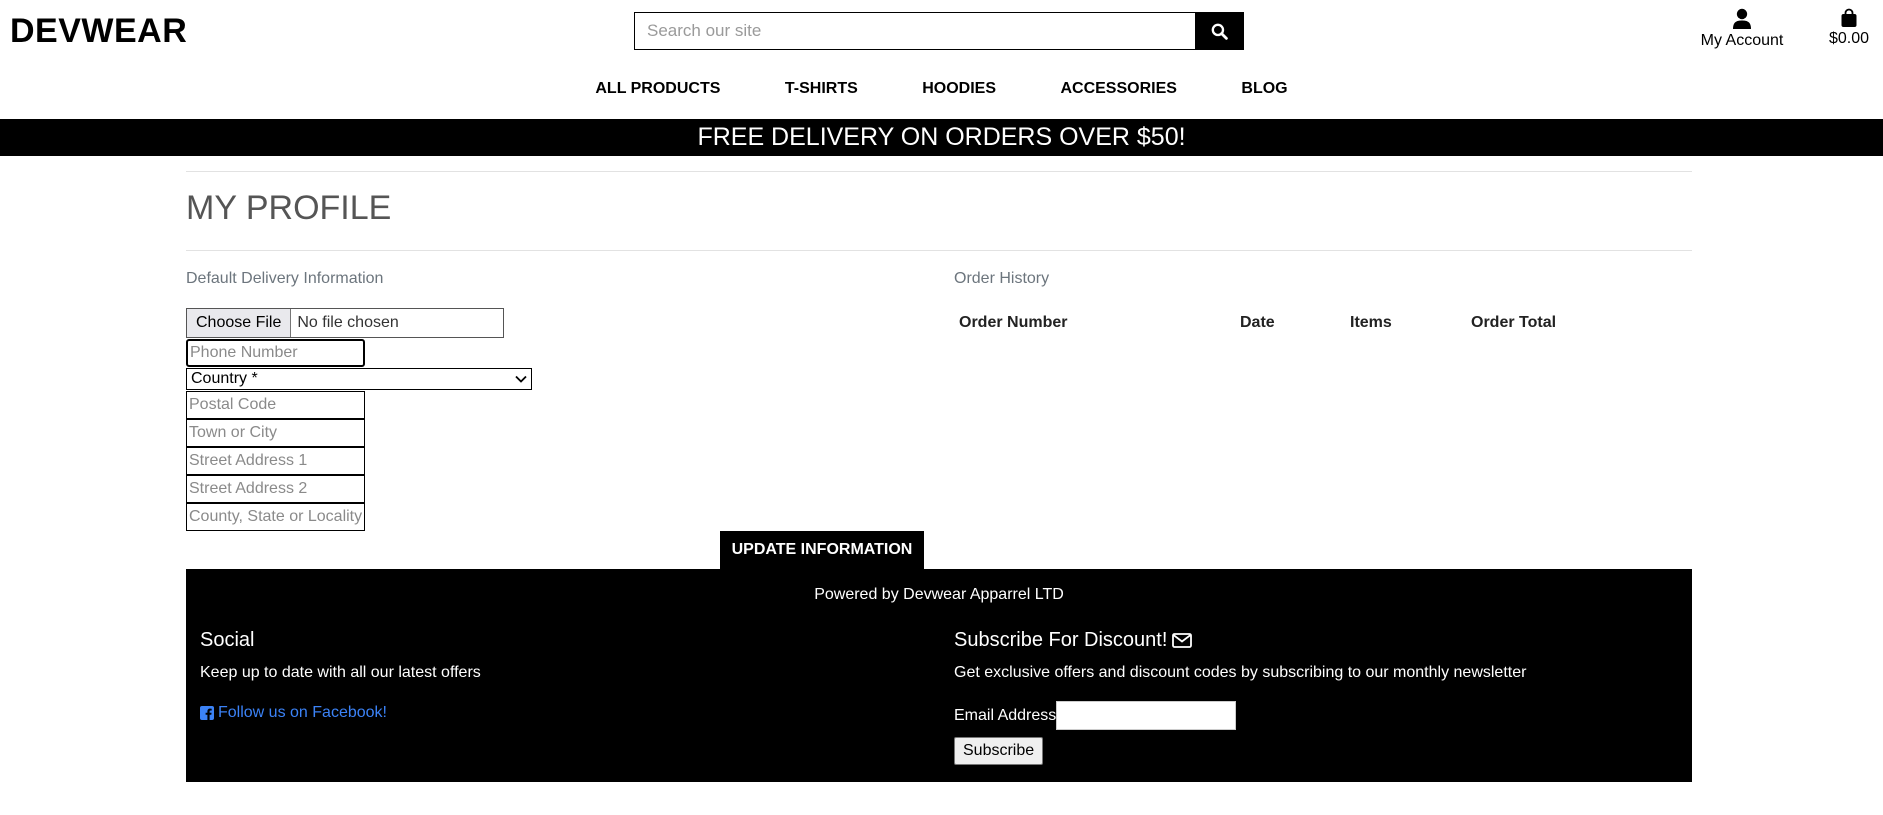 The height and width of the screenshot is (815, 1883). Describe the element at coordinates (239, 323) in the screenshot. I see `choose-file-button: Choose File` at that location.